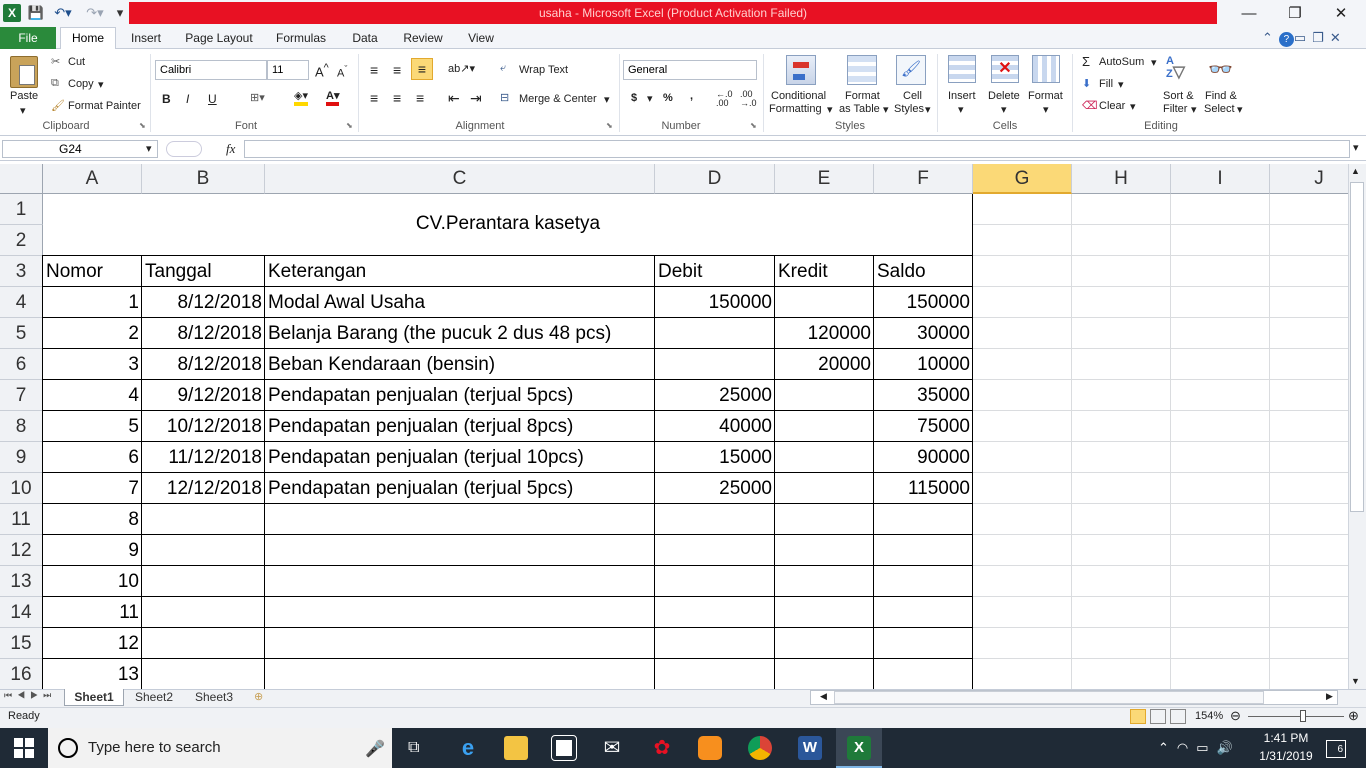  What do you see at coordinates (439, 333) in the screenshot?
I see `data-cell-c: Belanja Barang (the pucuk 2 dus 48 pcs)` at bounding box center [439, 333].